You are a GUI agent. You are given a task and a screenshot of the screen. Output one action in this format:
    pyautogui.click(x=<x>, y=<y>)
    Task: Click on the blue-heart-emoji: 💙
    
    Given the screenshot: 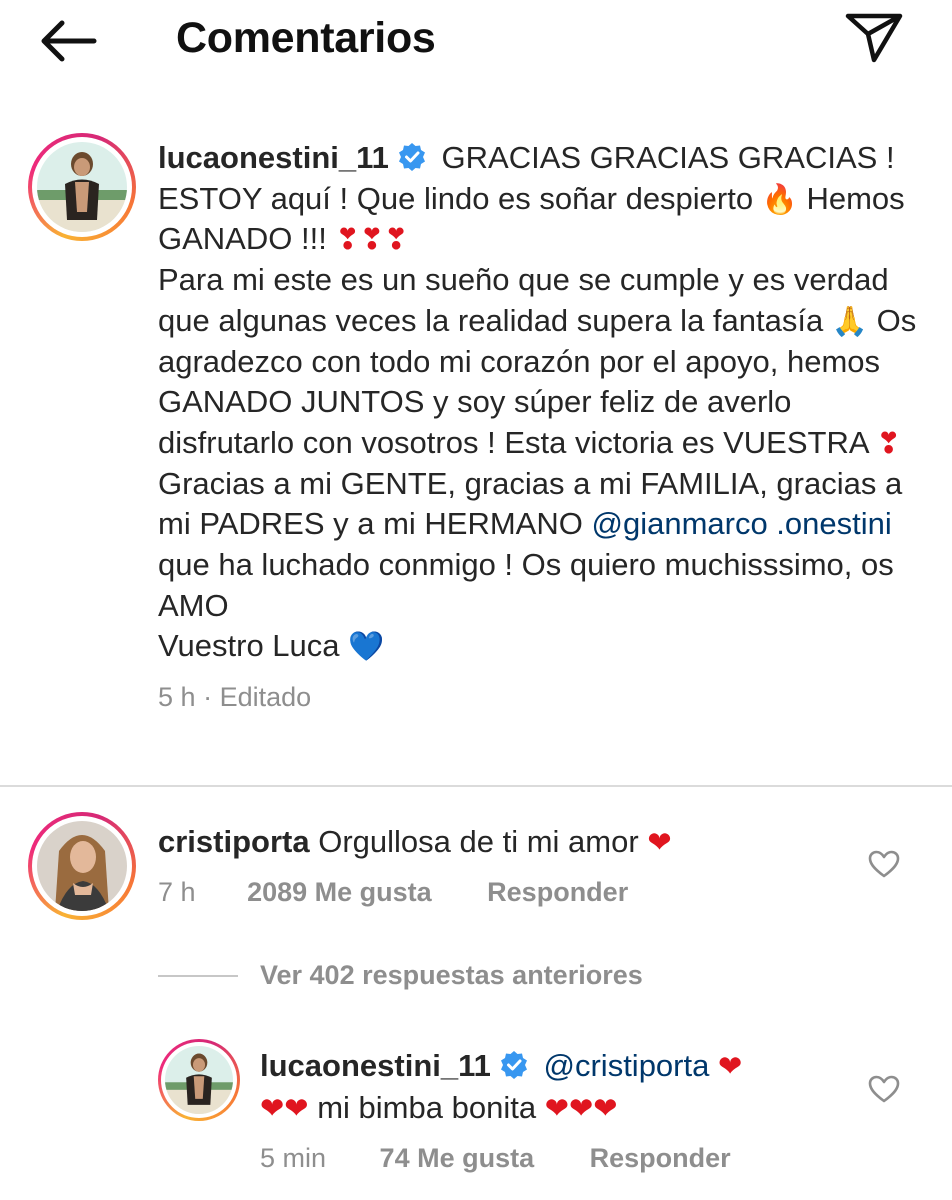 What is the action you would take?
    pyautogui.click(x=366, y=647)
    